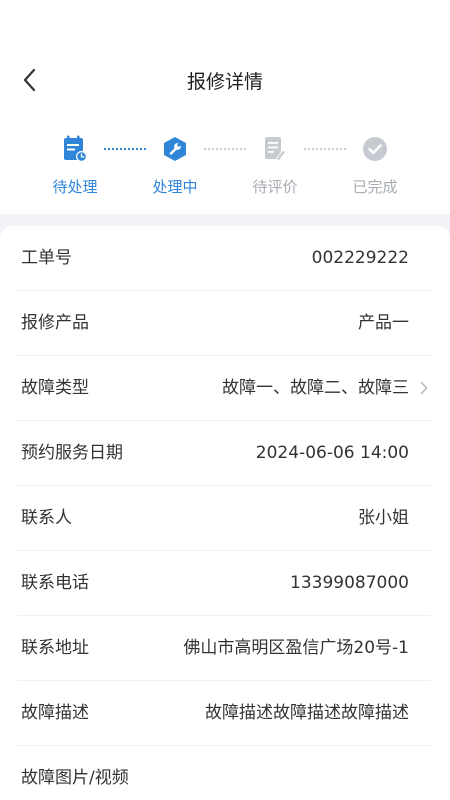 The image size is (450, 800). I want to click on detail-key: 联系电话, so click(55, 583).